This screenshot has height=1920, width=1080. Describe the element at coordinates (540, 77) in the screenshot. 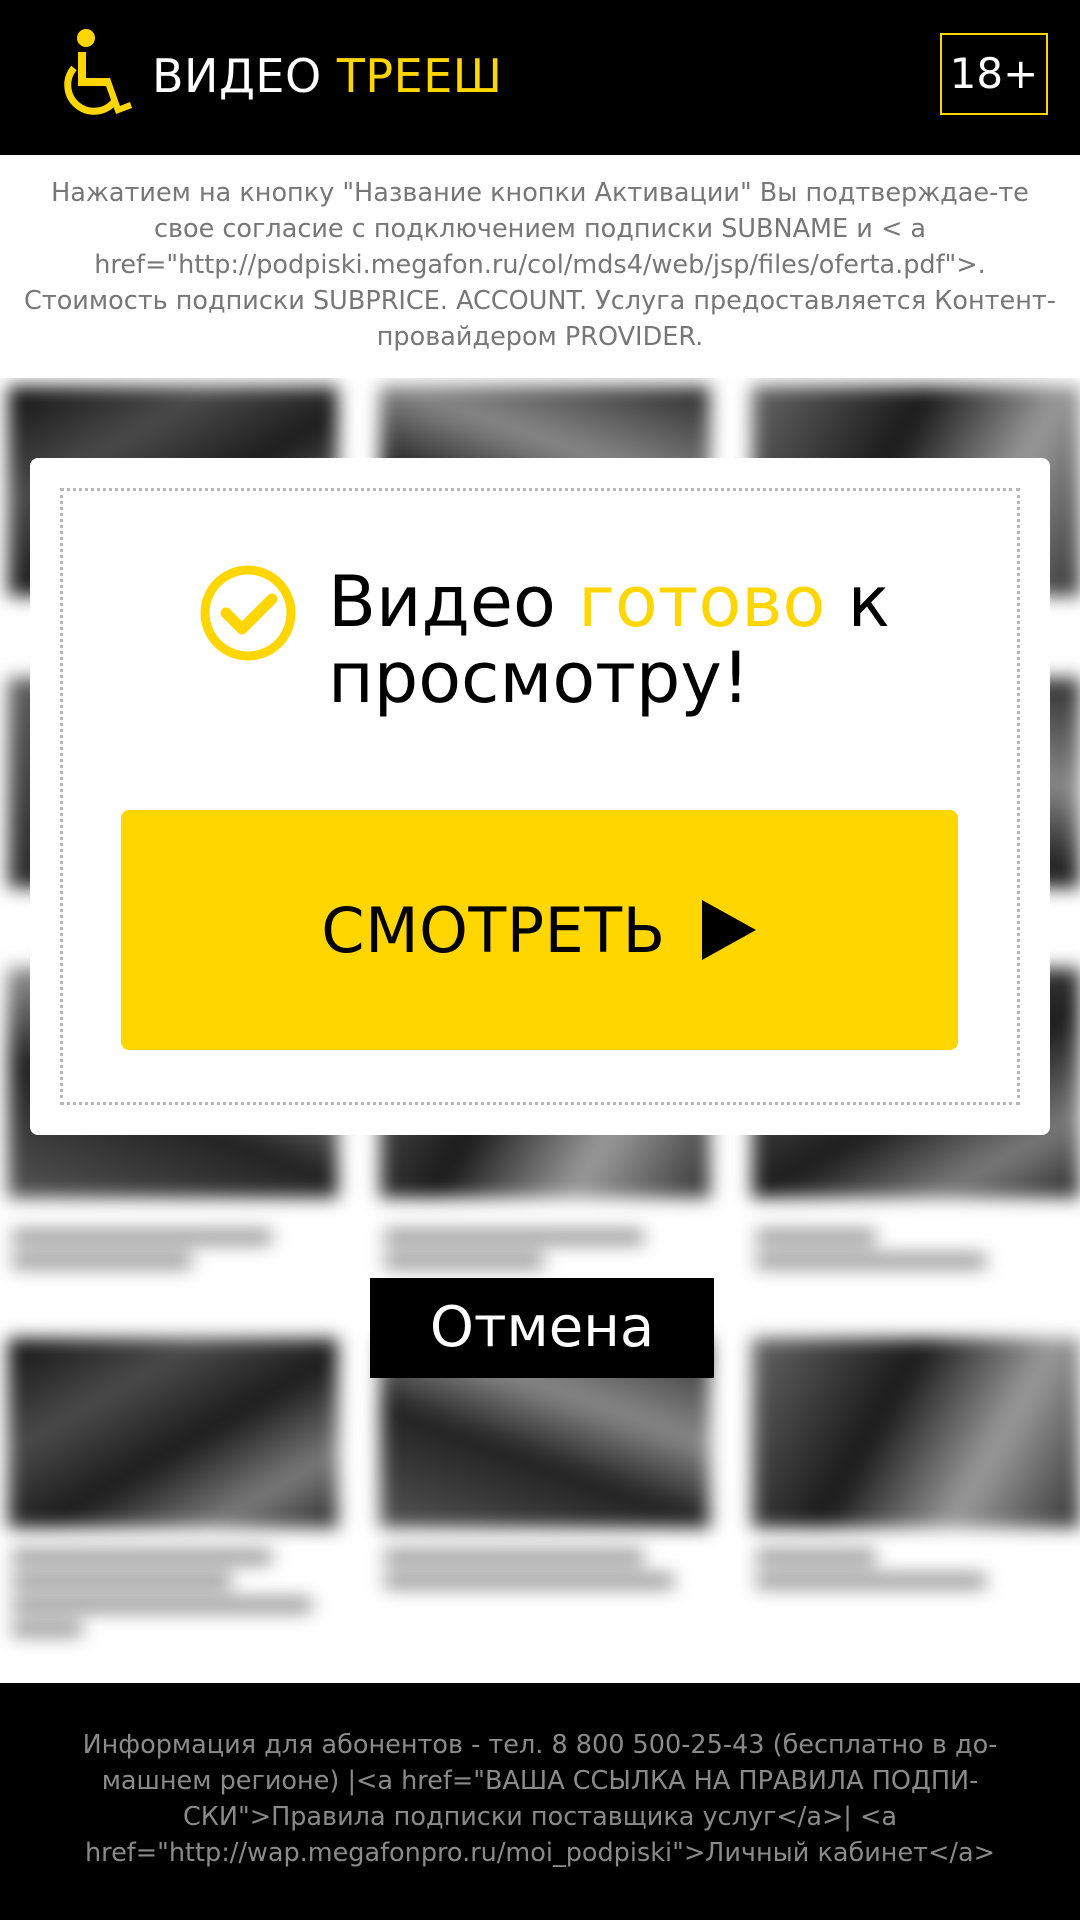

I see `header: ВИДЕО ТРЕЕШ 18+` at that location.